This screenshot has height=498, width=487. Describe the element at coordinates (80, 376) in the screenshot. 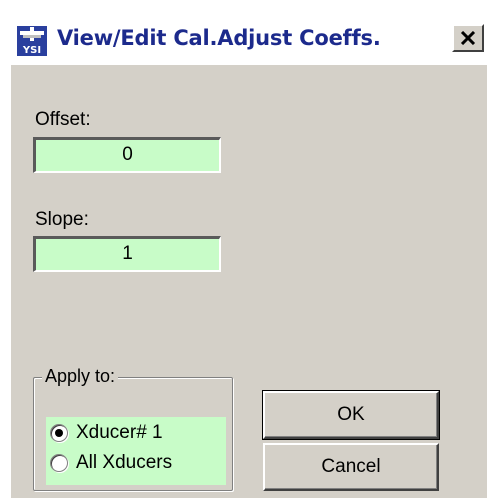

I see `apply-to-legend: Apply to:` at that location.